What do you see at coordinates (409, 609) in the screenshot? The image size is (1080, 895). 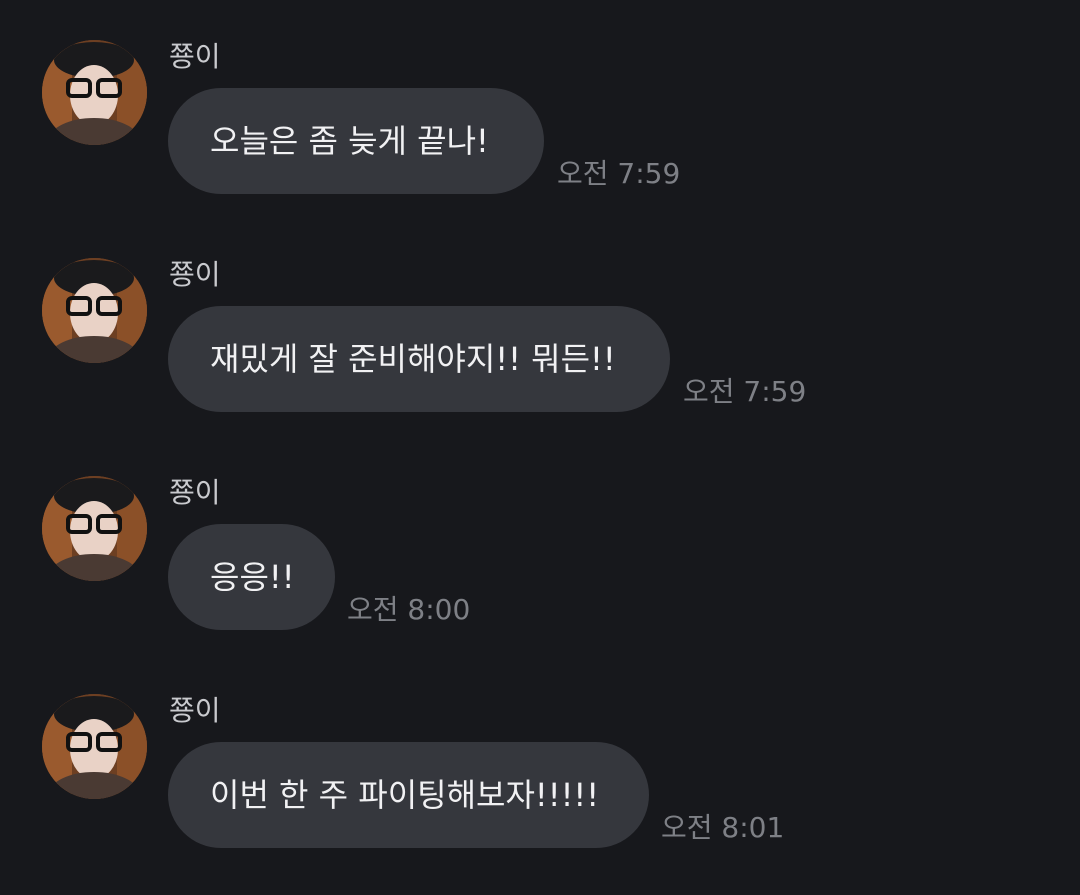 I see `message-time: 오전 8:00` at bounding box center [409, 609].